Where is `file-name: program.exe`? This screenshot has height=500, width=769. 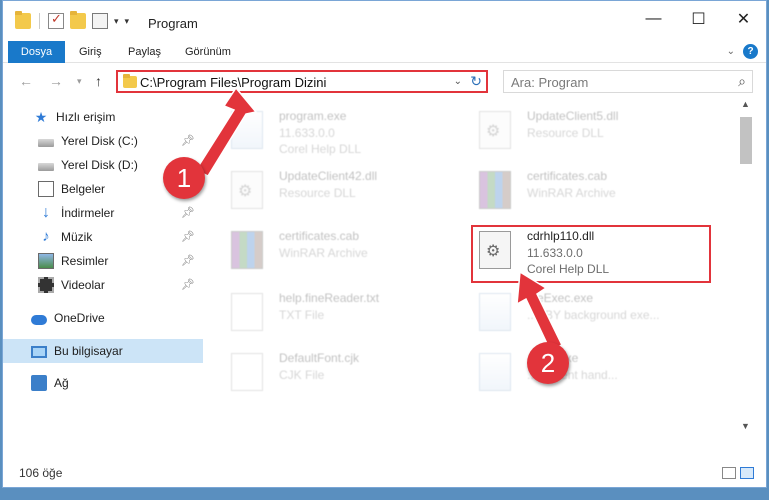
file-name: program.exe is located at coordinates (313, 116).